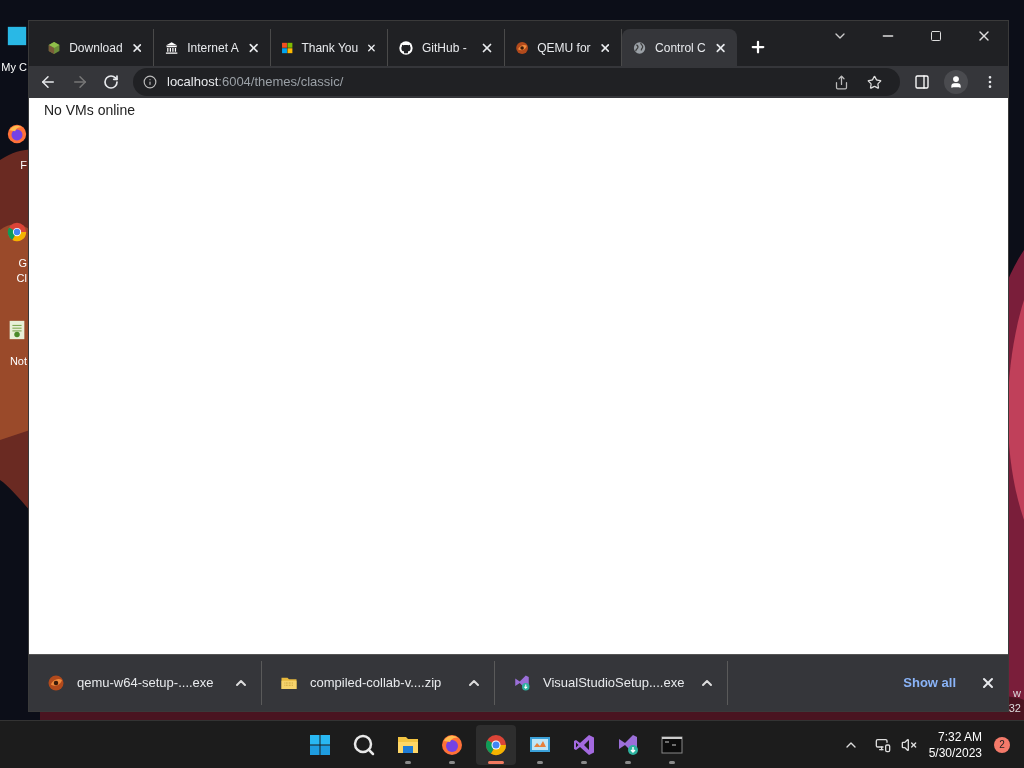  I want to click on search-icon, so click(364, 744).